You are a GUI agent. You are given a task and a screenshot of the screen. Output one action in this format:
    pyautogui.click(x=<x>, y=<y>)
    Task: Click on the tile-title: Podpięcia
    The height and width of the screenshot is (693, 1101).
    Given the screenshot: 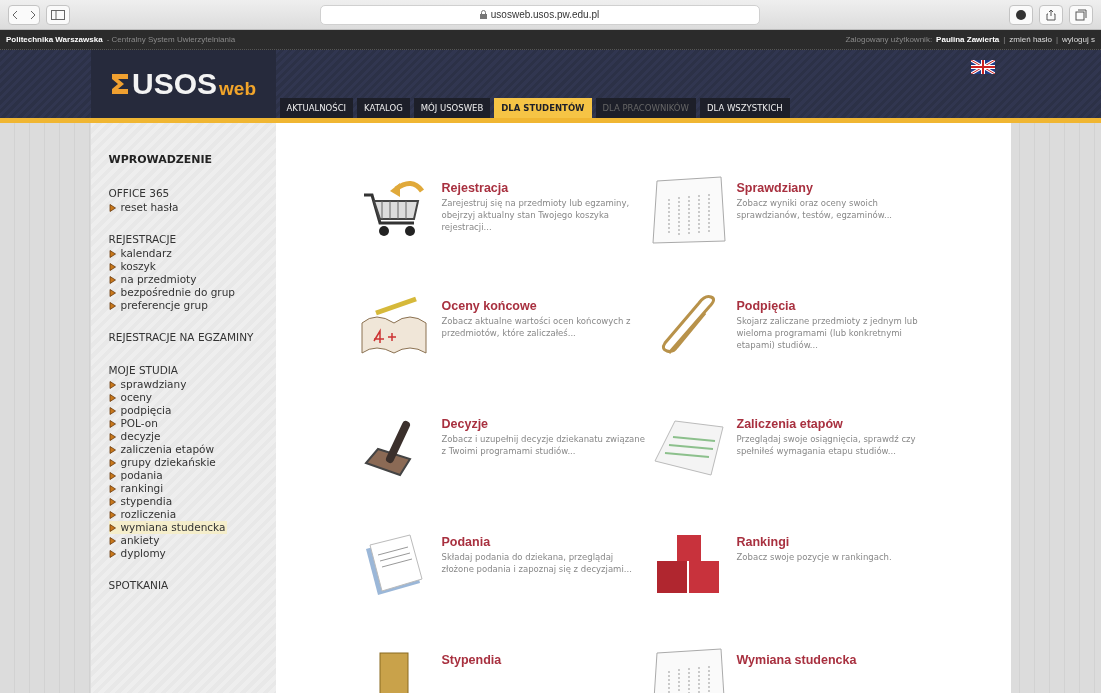 What is the action you would take?
    pyautogui.click(x=839, y=306)
    